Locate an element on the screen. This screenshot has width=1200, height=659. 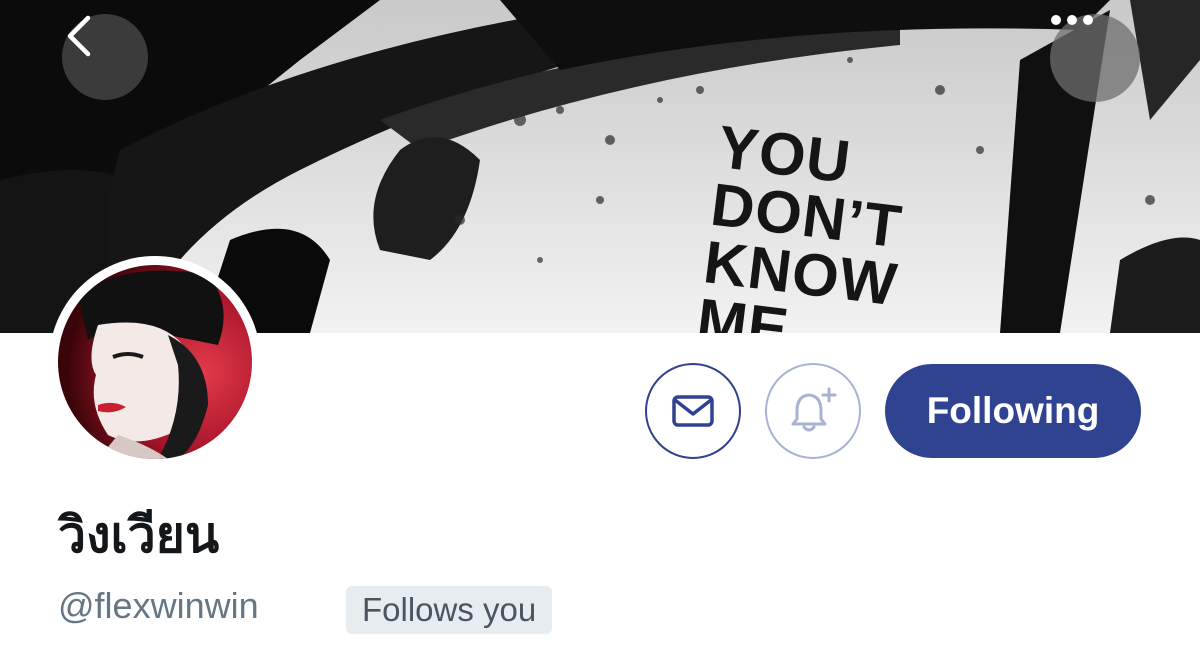
back-button is located at coordinates (105, 57).